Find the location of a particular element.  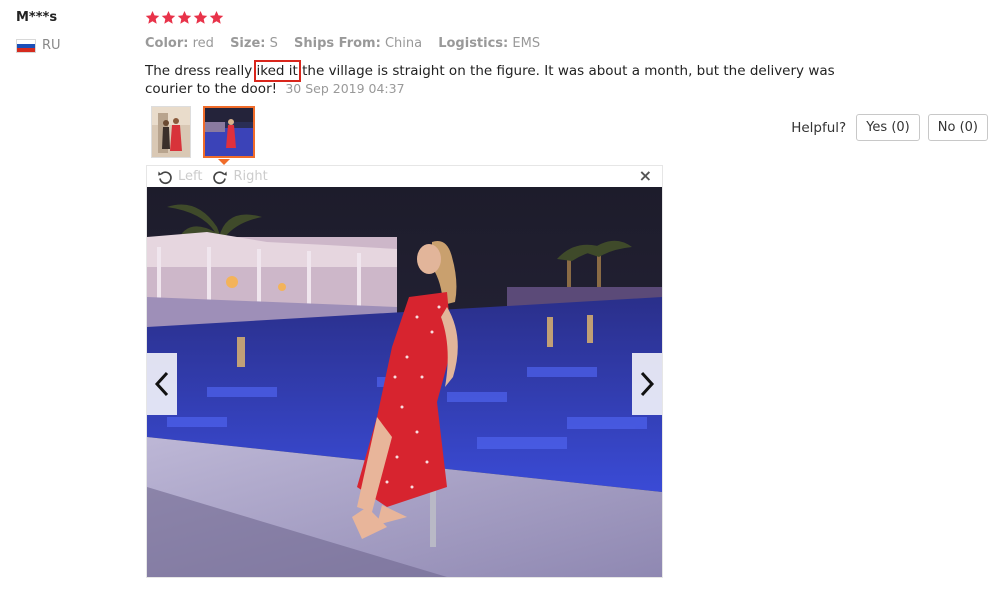

rotate-left-button: Left is located at coordinates (179, 177).